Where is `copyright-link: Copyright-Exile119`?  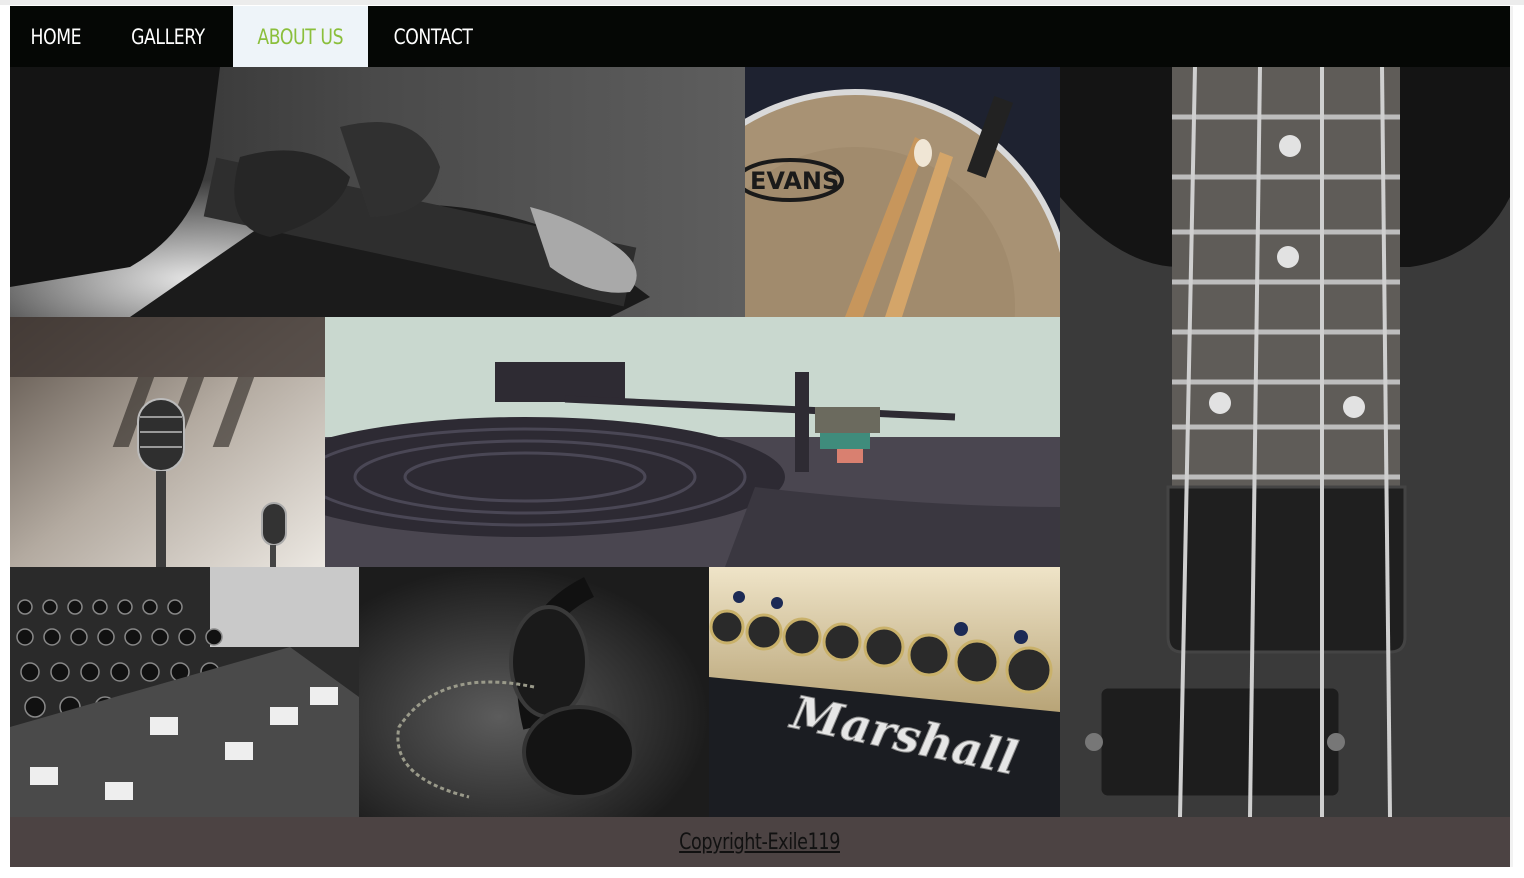
copyright-link: Copyright-Exile119 is located at coordinates (760, 842).